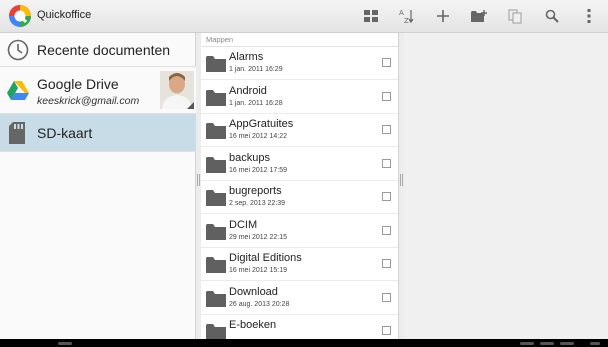  I want to click on folder-row: E-boeken, so click(299, 327).